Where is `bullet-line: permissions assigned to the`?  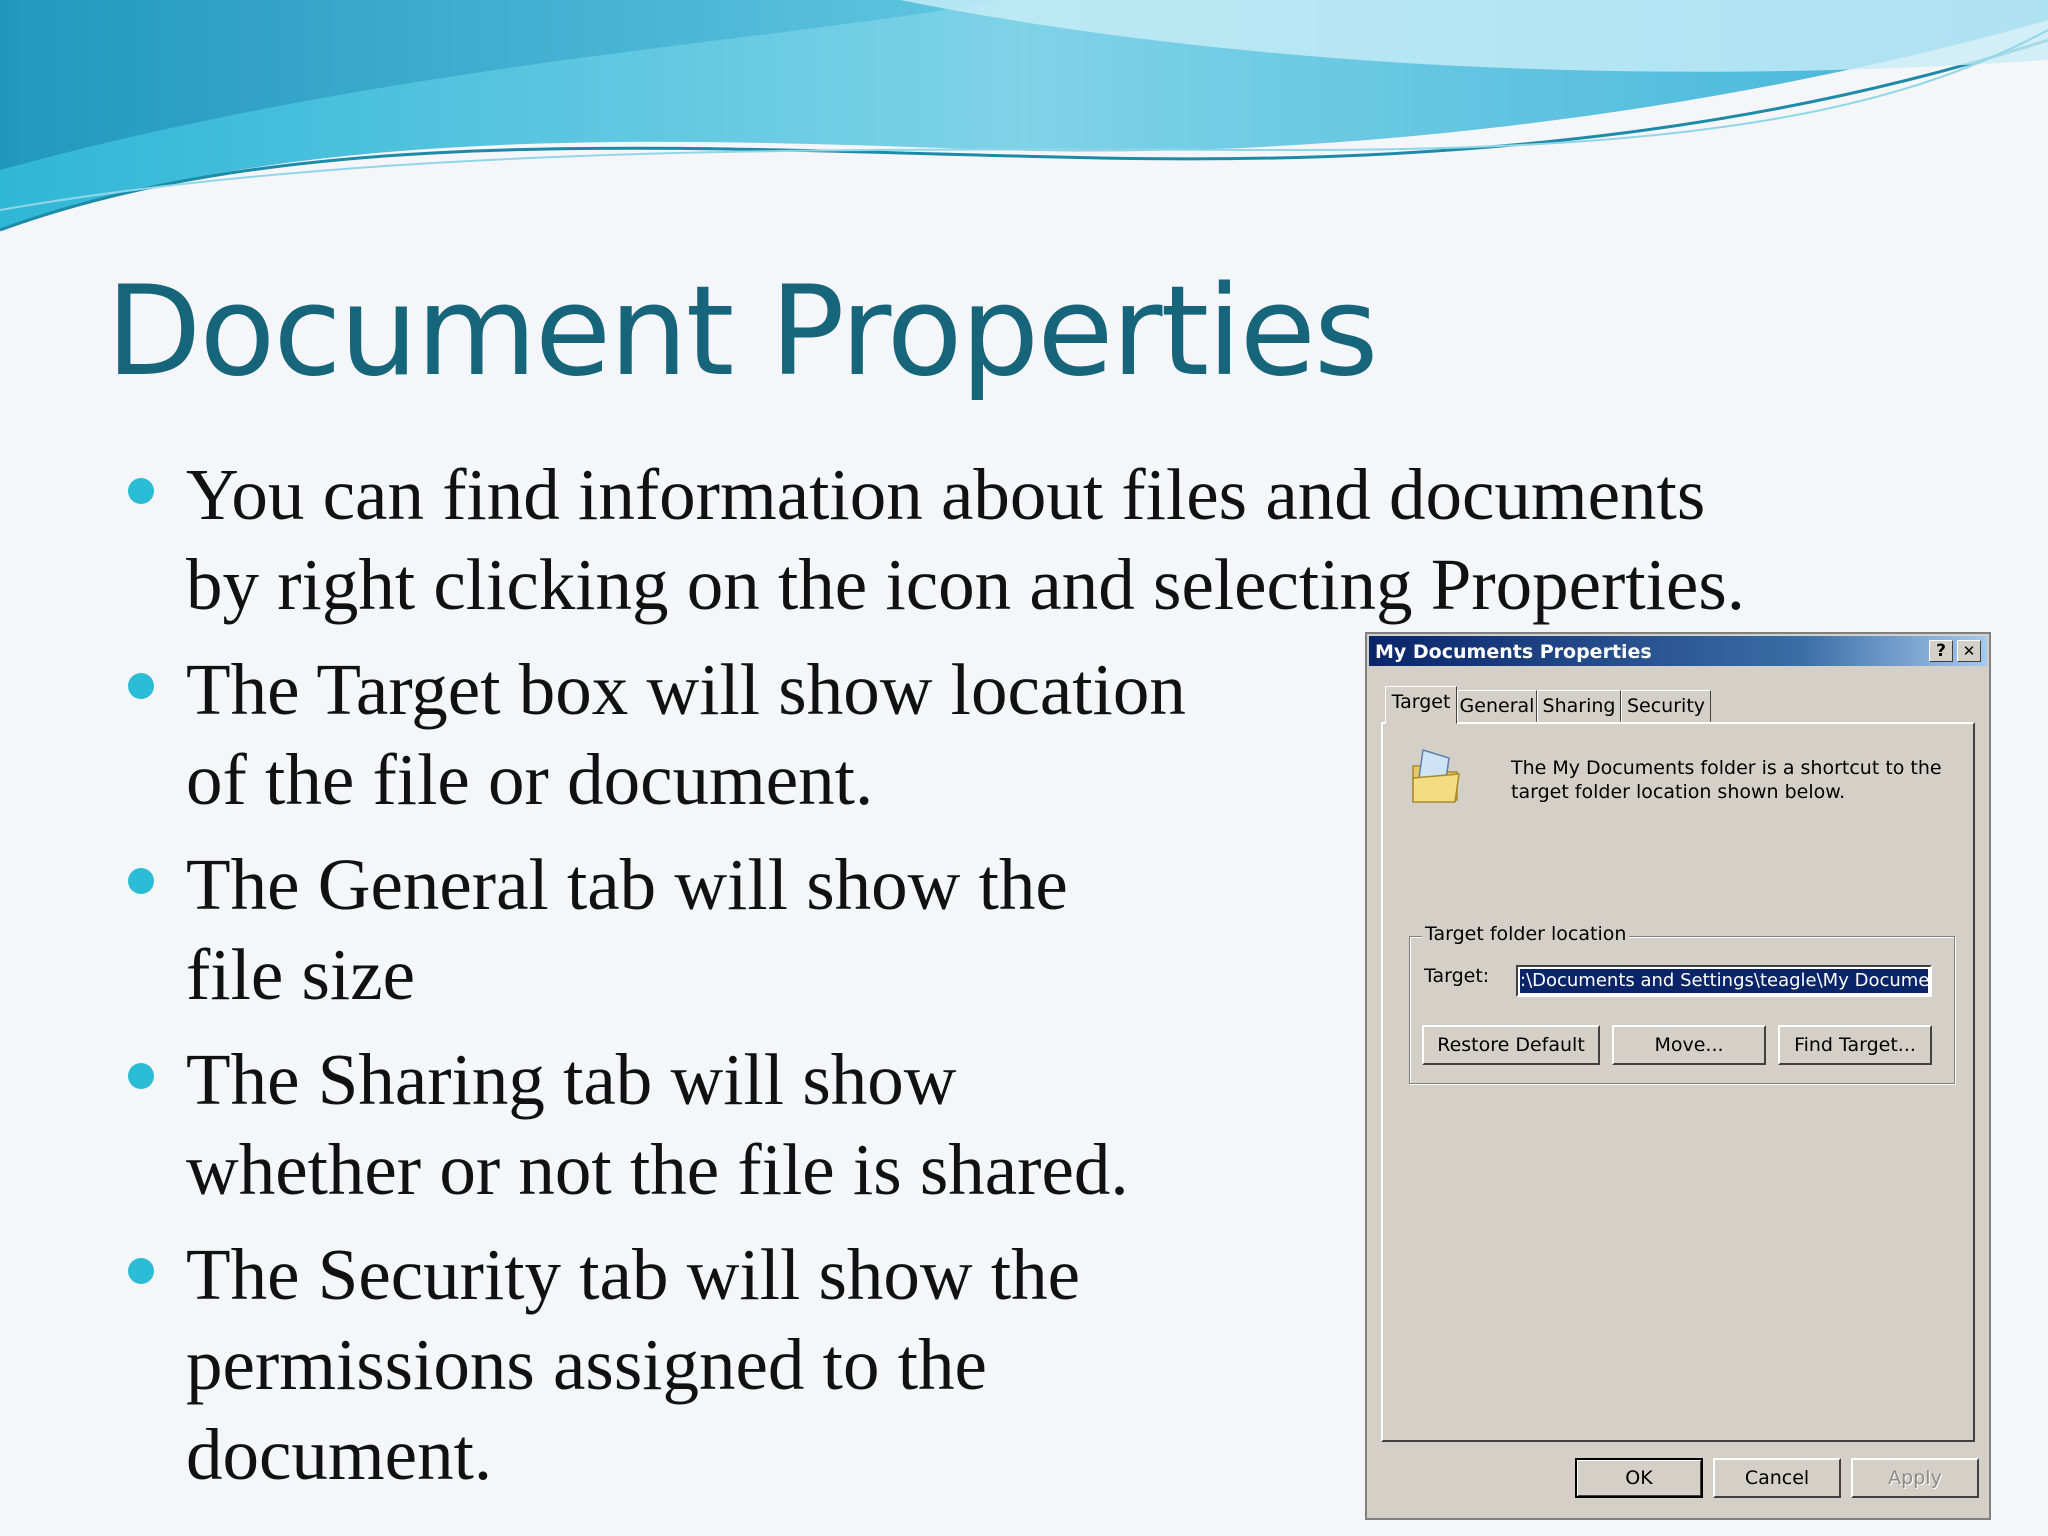 bullet-line: permissions assigned to the is located at coordinates (586, 1364).